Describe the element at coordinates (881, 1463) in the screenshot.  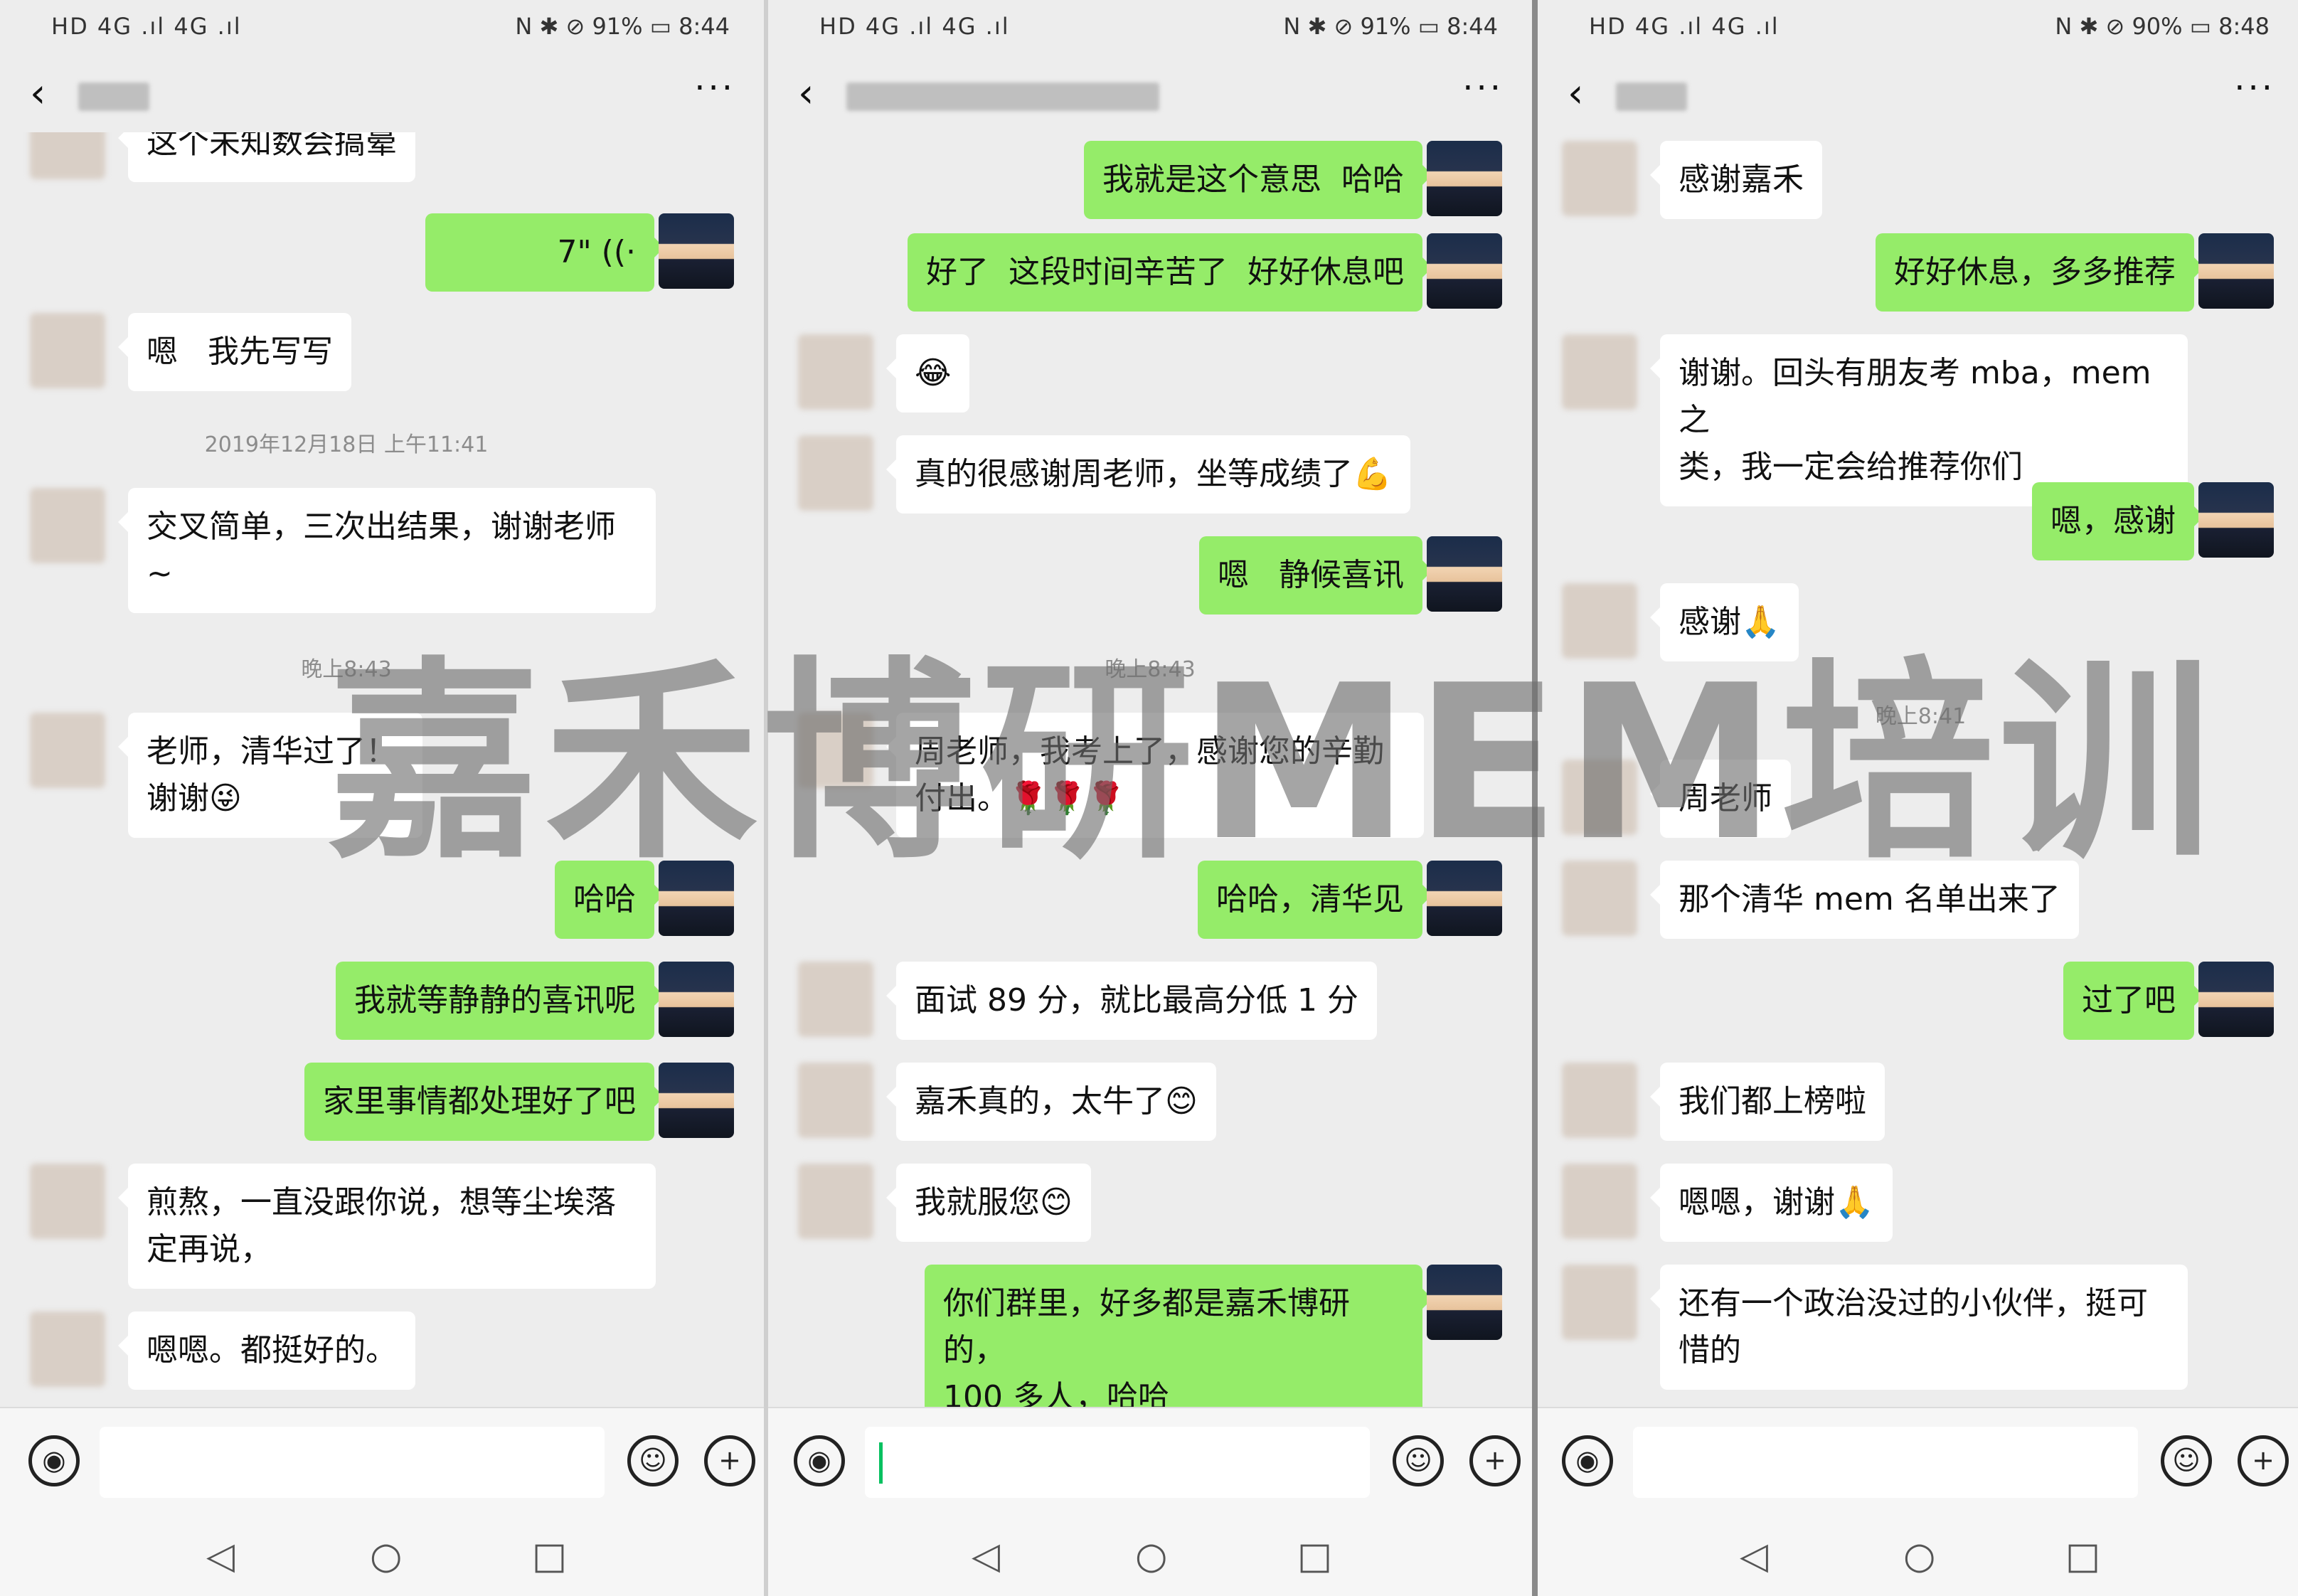
I see `text-cursor` at that location.